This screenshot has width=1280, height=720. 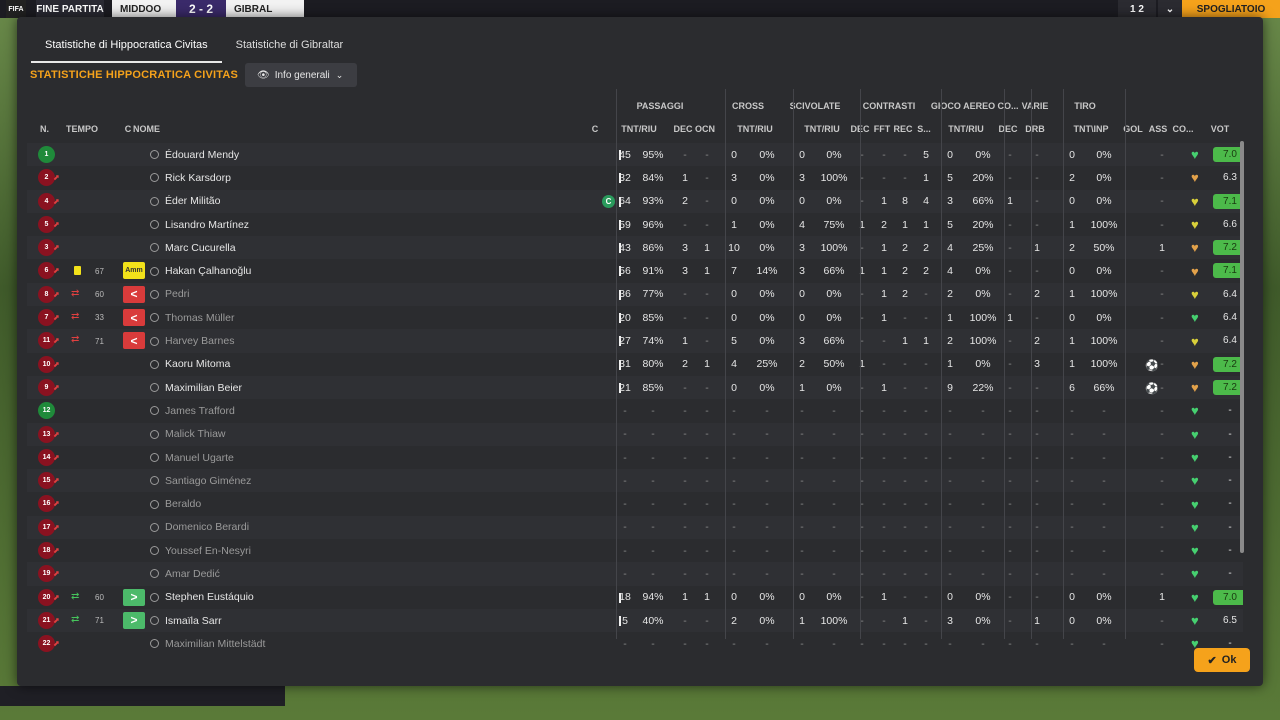 I want to click on player-name: Édouard Mendy, so click(x=194, y=154).